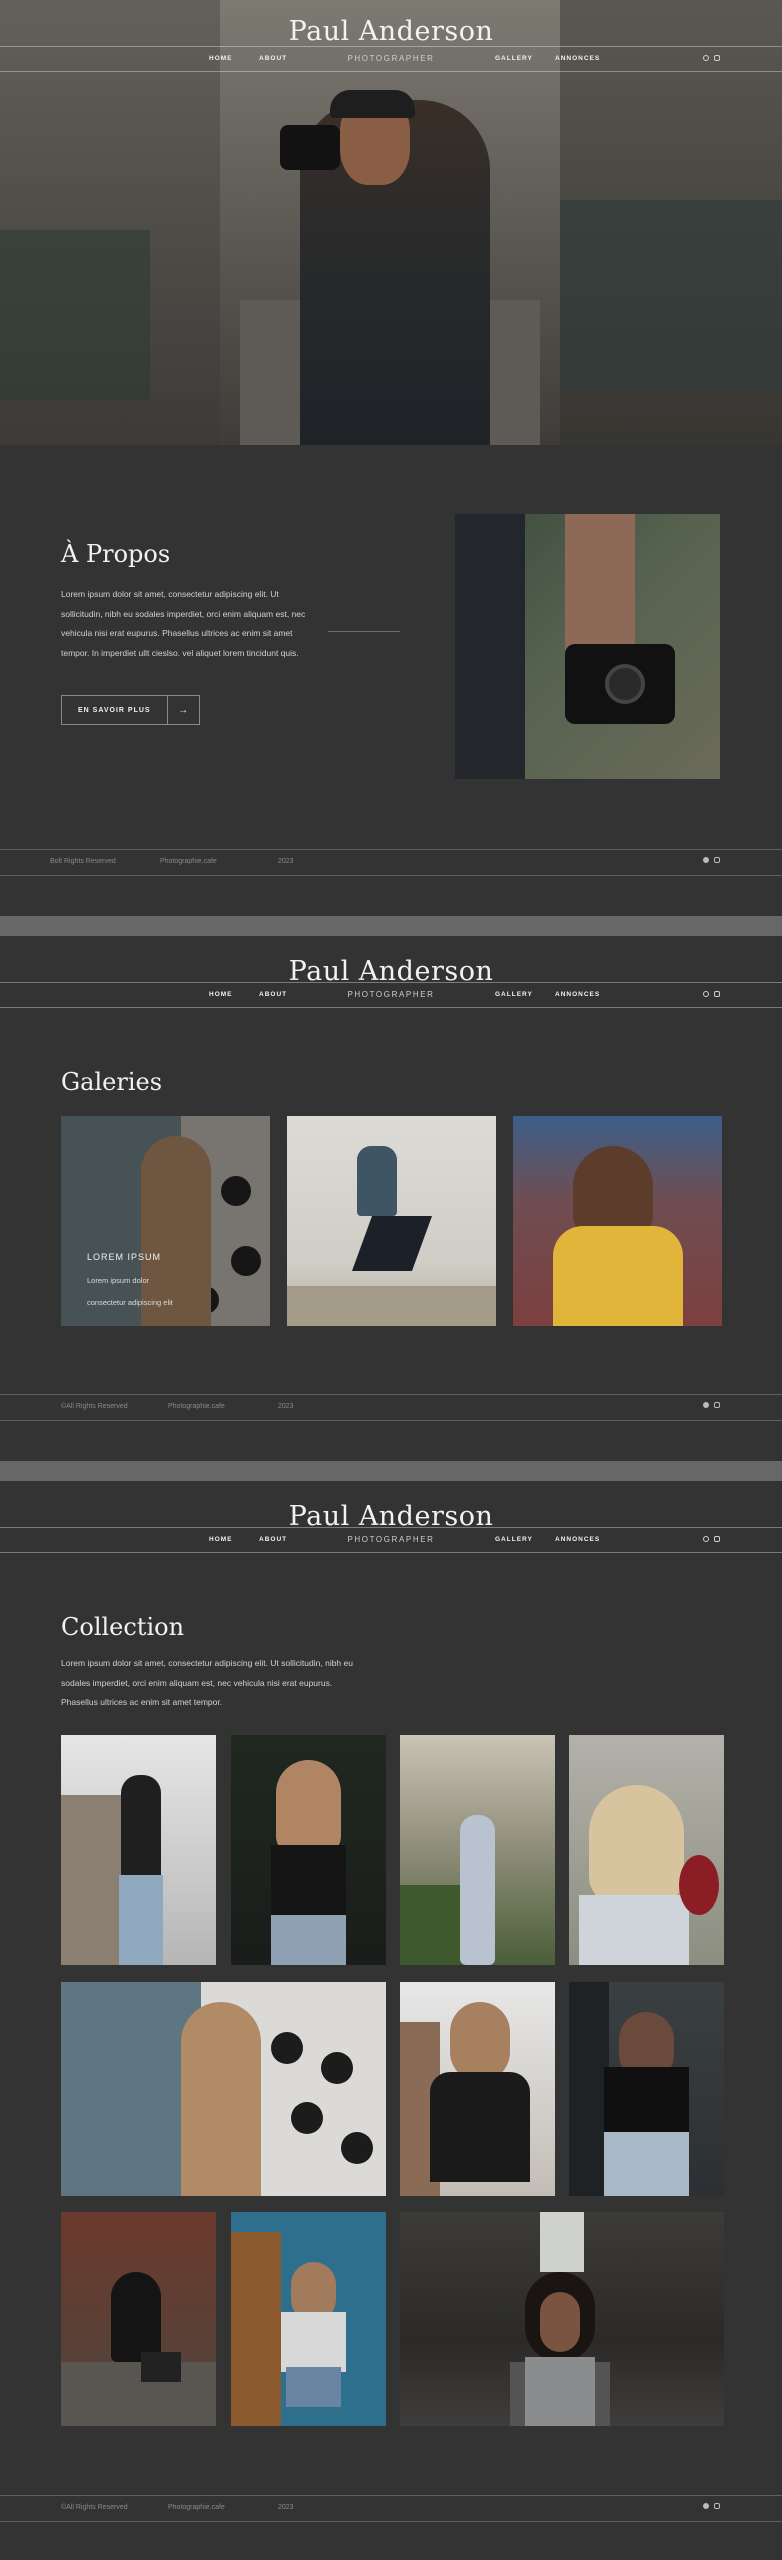 This screenshot has height=2560, width=782. What do you see at coordinates (182, 710) in the screenshot?
I see `arrow-right-icon: →` at bounding box center [182, 710].